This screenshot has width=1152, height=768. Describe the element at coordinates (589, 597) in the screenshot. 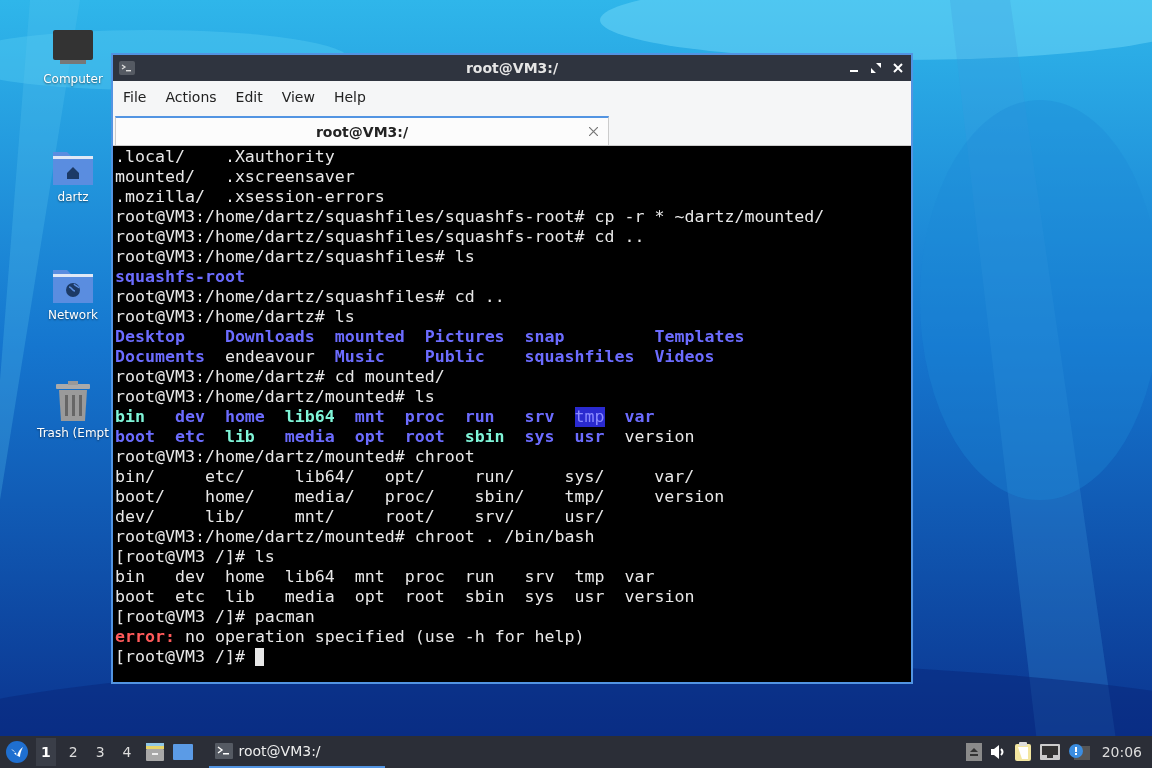

I see `terminal-text: usr` at that location.